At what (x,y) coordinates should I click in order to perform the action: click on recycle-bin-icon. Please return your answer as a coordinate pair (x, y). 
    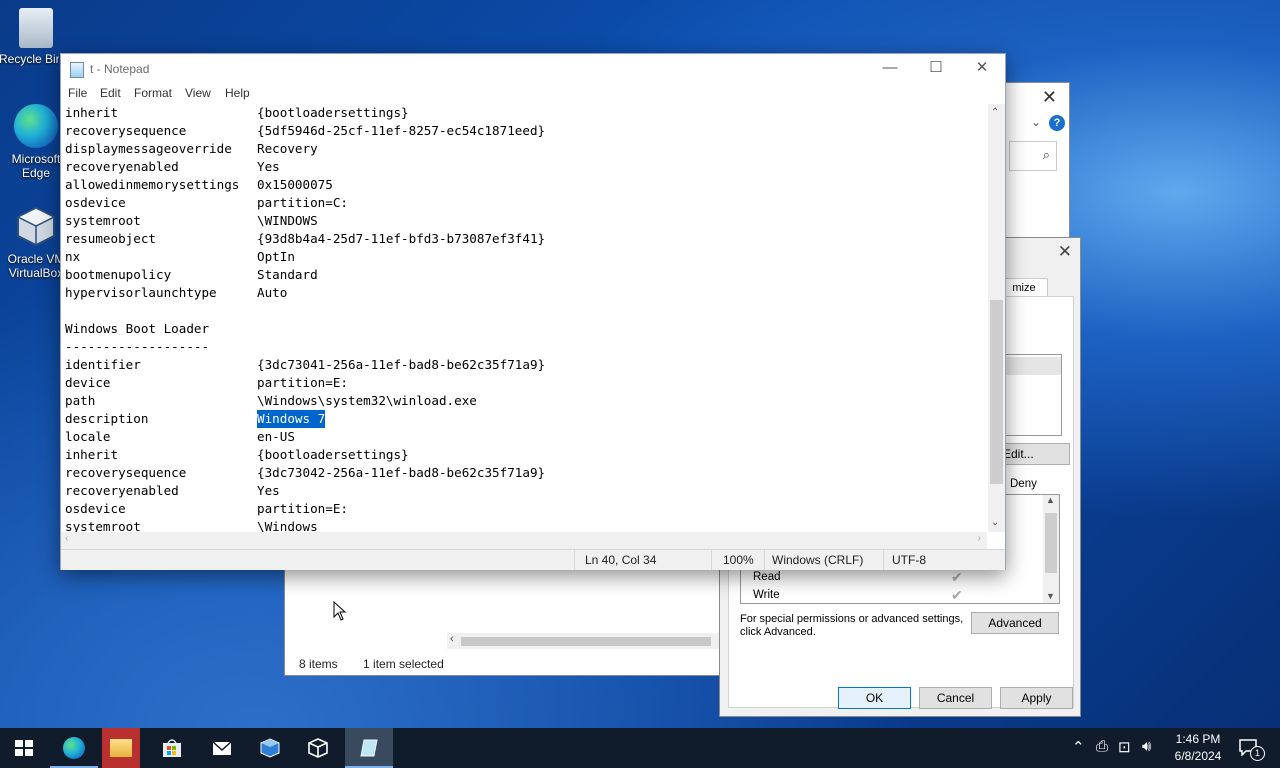
    Looking at the image, I should click on (36, 28).